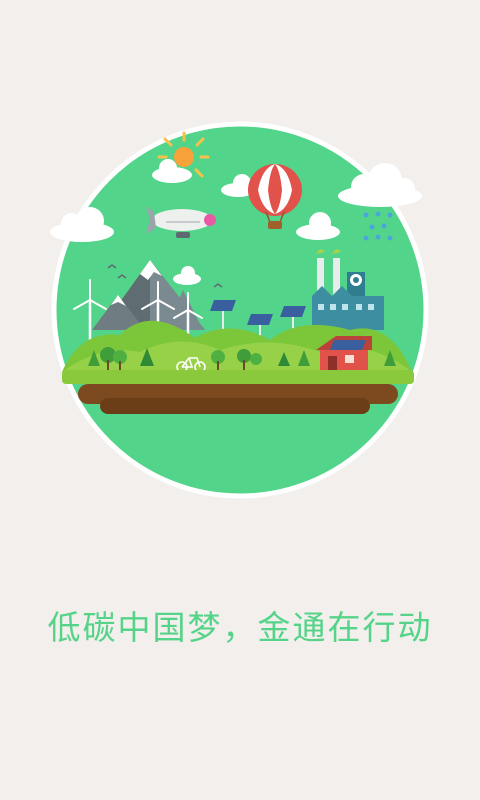  I want to click on grass-strip, so click(238, 377).